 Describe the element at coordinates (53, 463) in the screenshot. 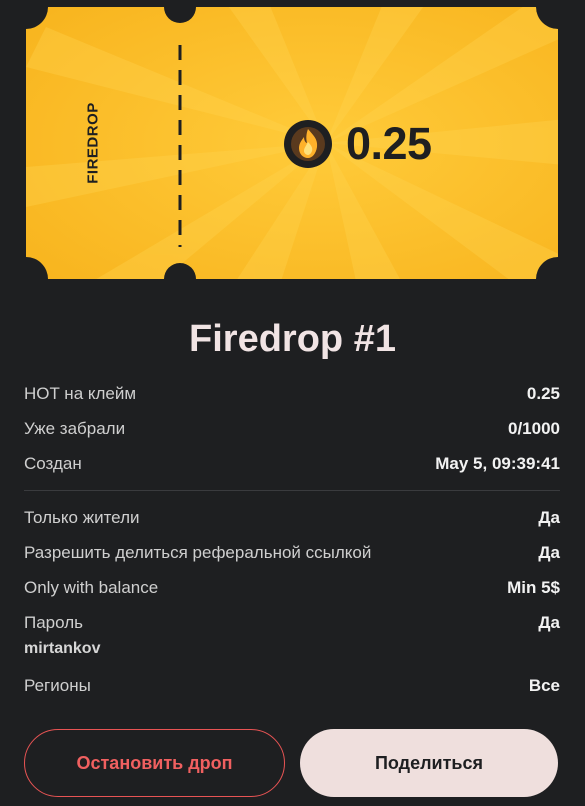

I see `detail-label: Создан` at that location.